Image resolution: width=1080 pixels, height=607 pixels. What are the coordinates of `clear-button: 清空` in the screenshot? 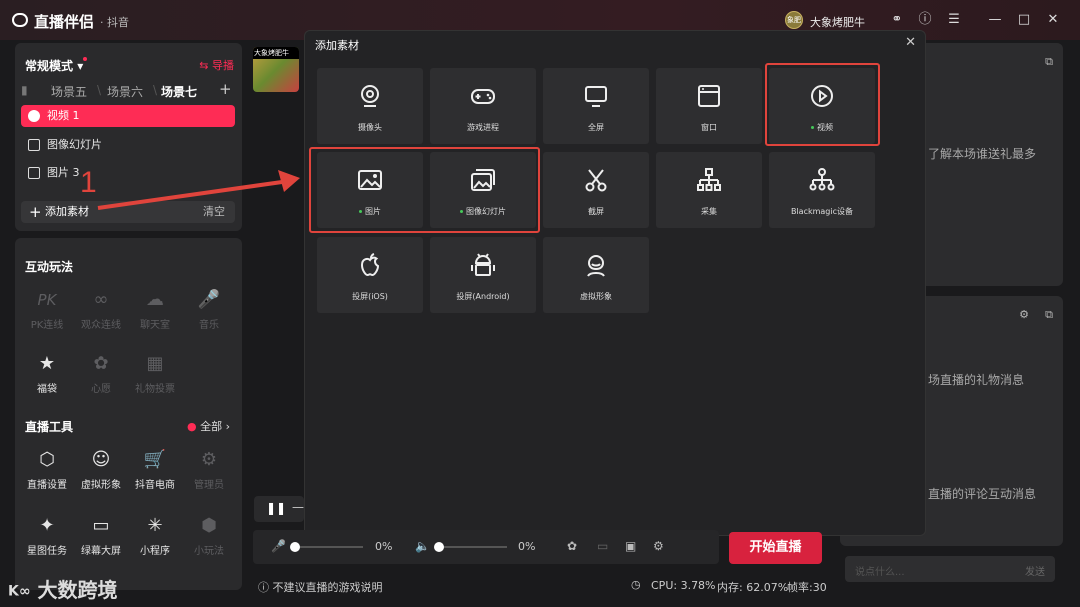 It's located at (214, 212).